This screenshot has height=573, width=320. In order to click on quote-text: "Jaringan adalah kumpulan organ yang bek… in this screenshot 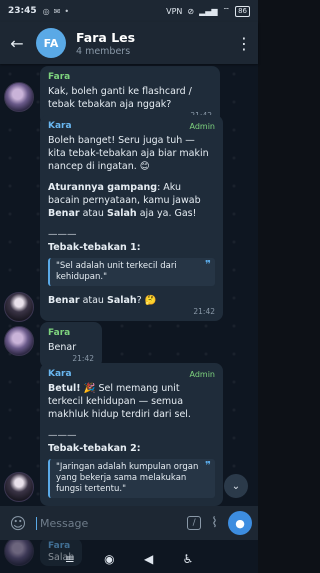, I will do `click(127, 478)`.